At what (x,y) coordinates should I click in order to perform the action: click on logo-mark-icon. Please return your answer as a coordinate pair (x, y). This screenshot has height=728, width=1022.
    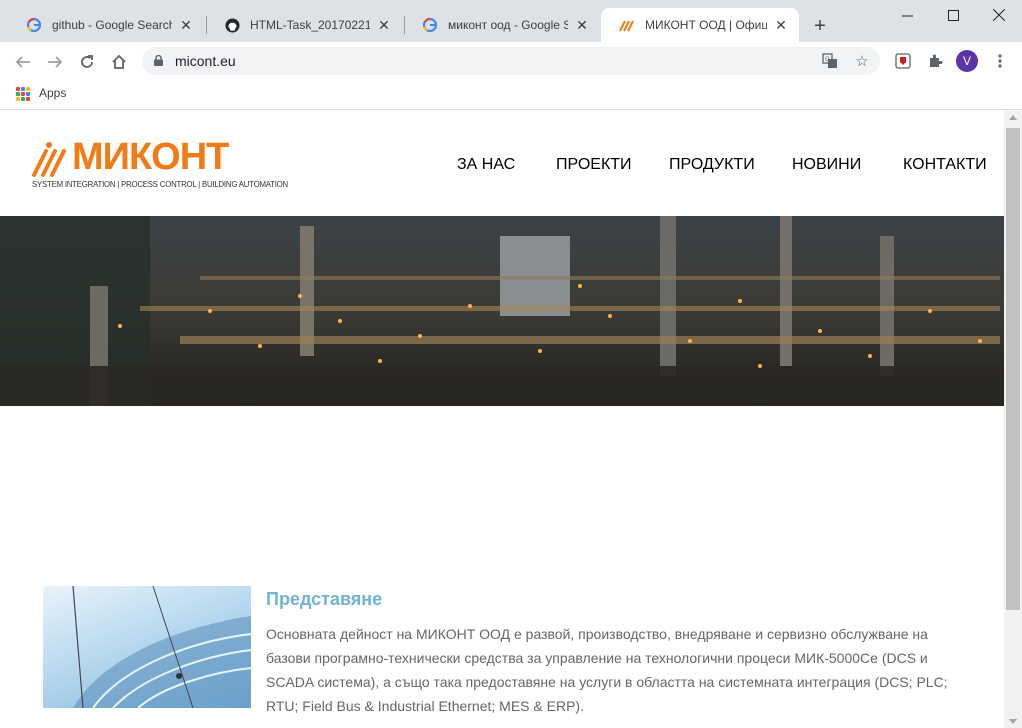
    Looking at the image, I should click on (49, 159).